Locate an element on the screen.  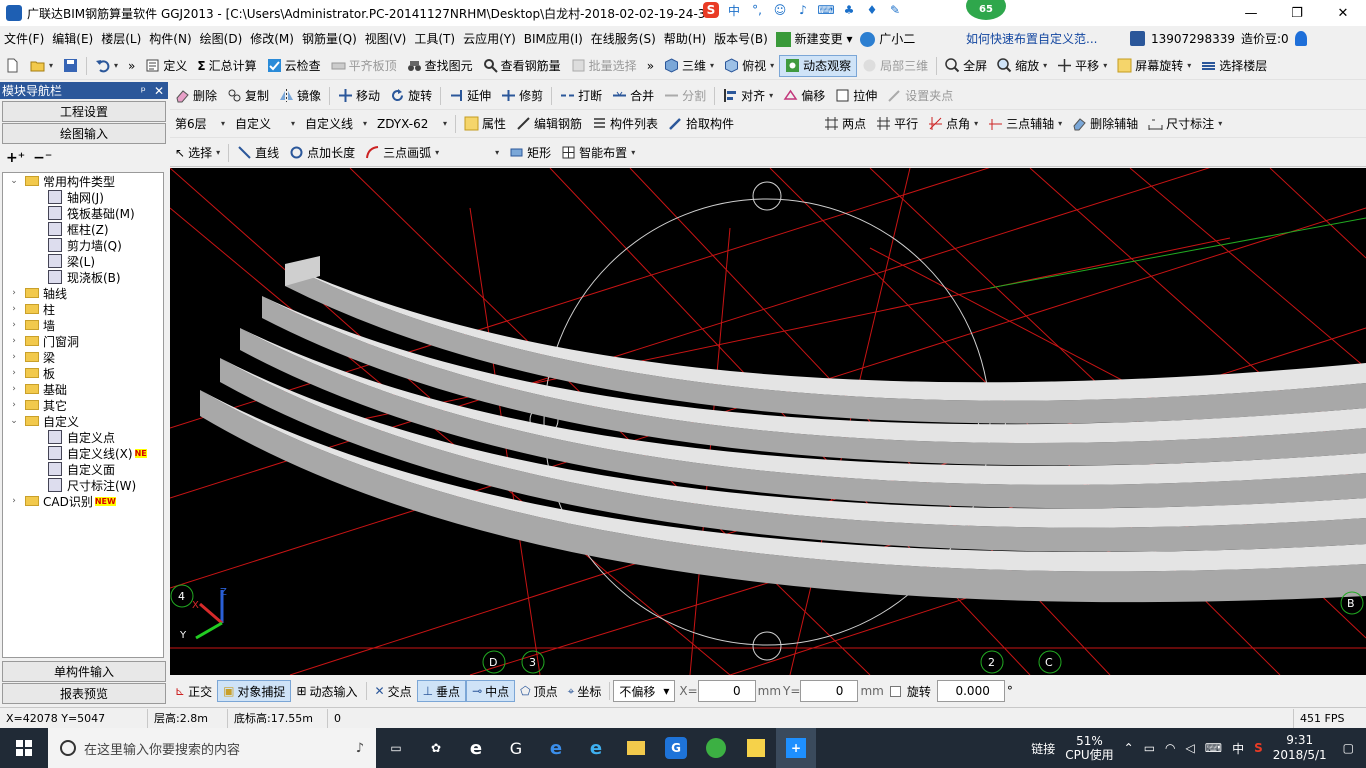
top-view-button: 俯视 ▾ is located at coordinates (749, 66).